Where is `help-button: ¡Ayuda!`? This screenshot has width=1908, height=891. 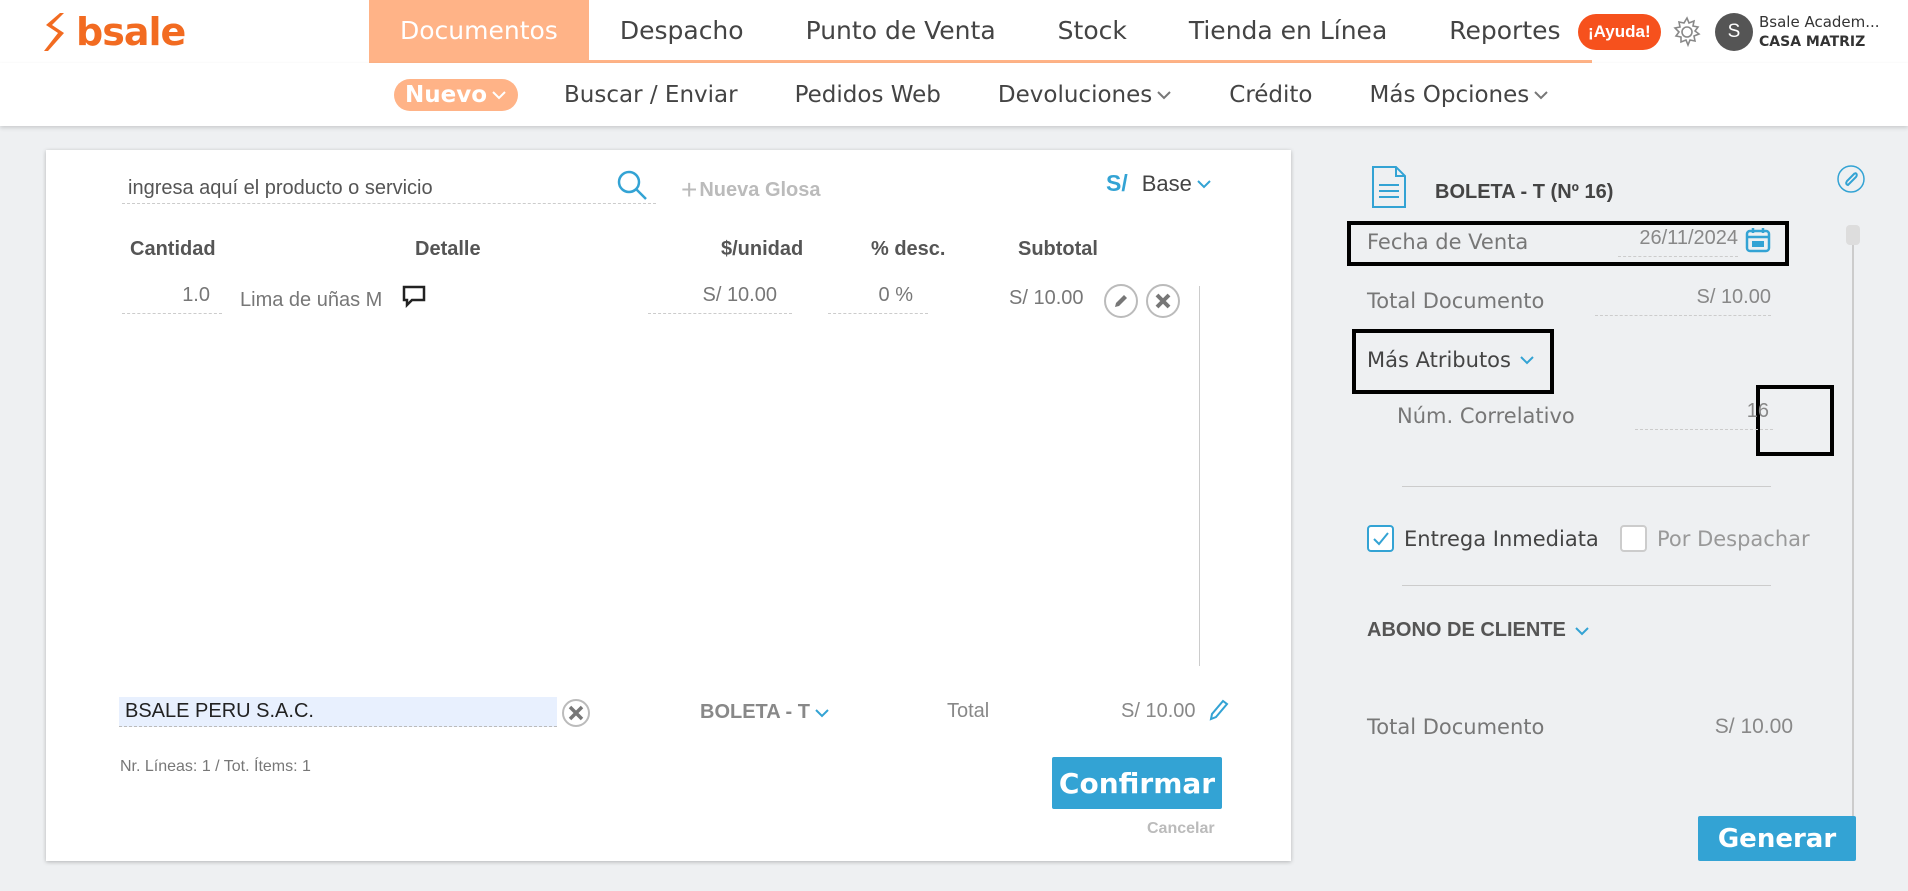
help-button: ¡Ayuda! is located at coordinates (1619, 32).